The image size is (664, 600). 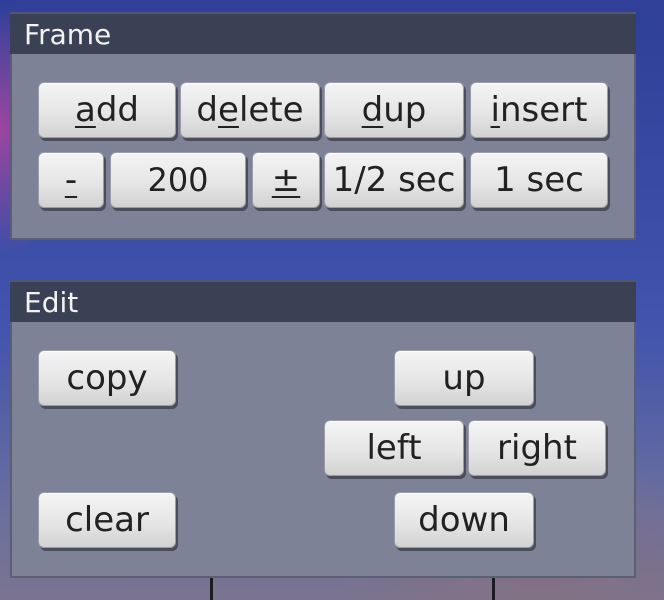 I want to click on decrement-button-label: -, so click(x=71, y=180).